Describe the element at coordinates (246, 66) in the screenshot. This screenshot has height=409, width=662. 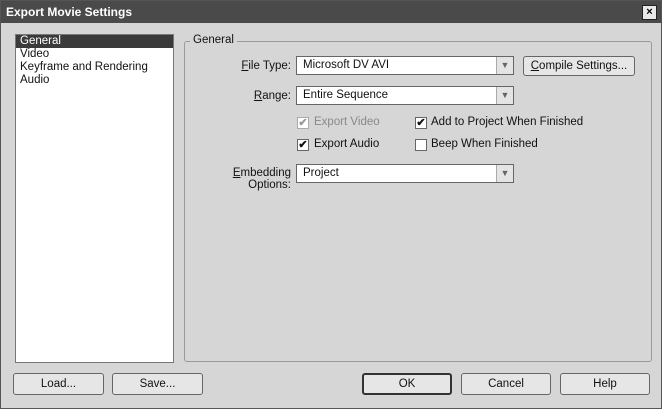
I see `file-type-label: File Type:` at that location.